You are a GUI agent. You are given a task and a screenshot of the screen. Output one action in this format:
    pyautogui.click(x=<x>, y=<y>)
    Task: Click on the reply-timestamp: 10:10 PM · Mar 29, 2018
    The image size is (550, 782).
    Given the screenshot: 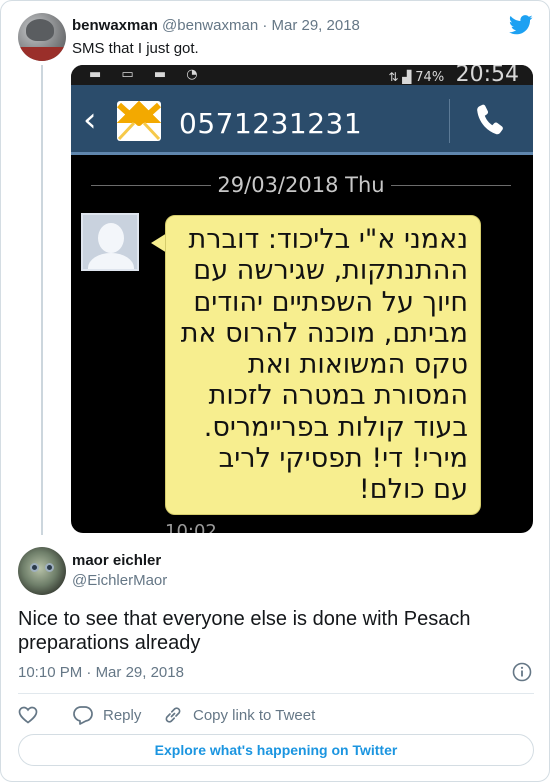 What is the action you would take?
    pyautogui.click(x=101, y=673)
    